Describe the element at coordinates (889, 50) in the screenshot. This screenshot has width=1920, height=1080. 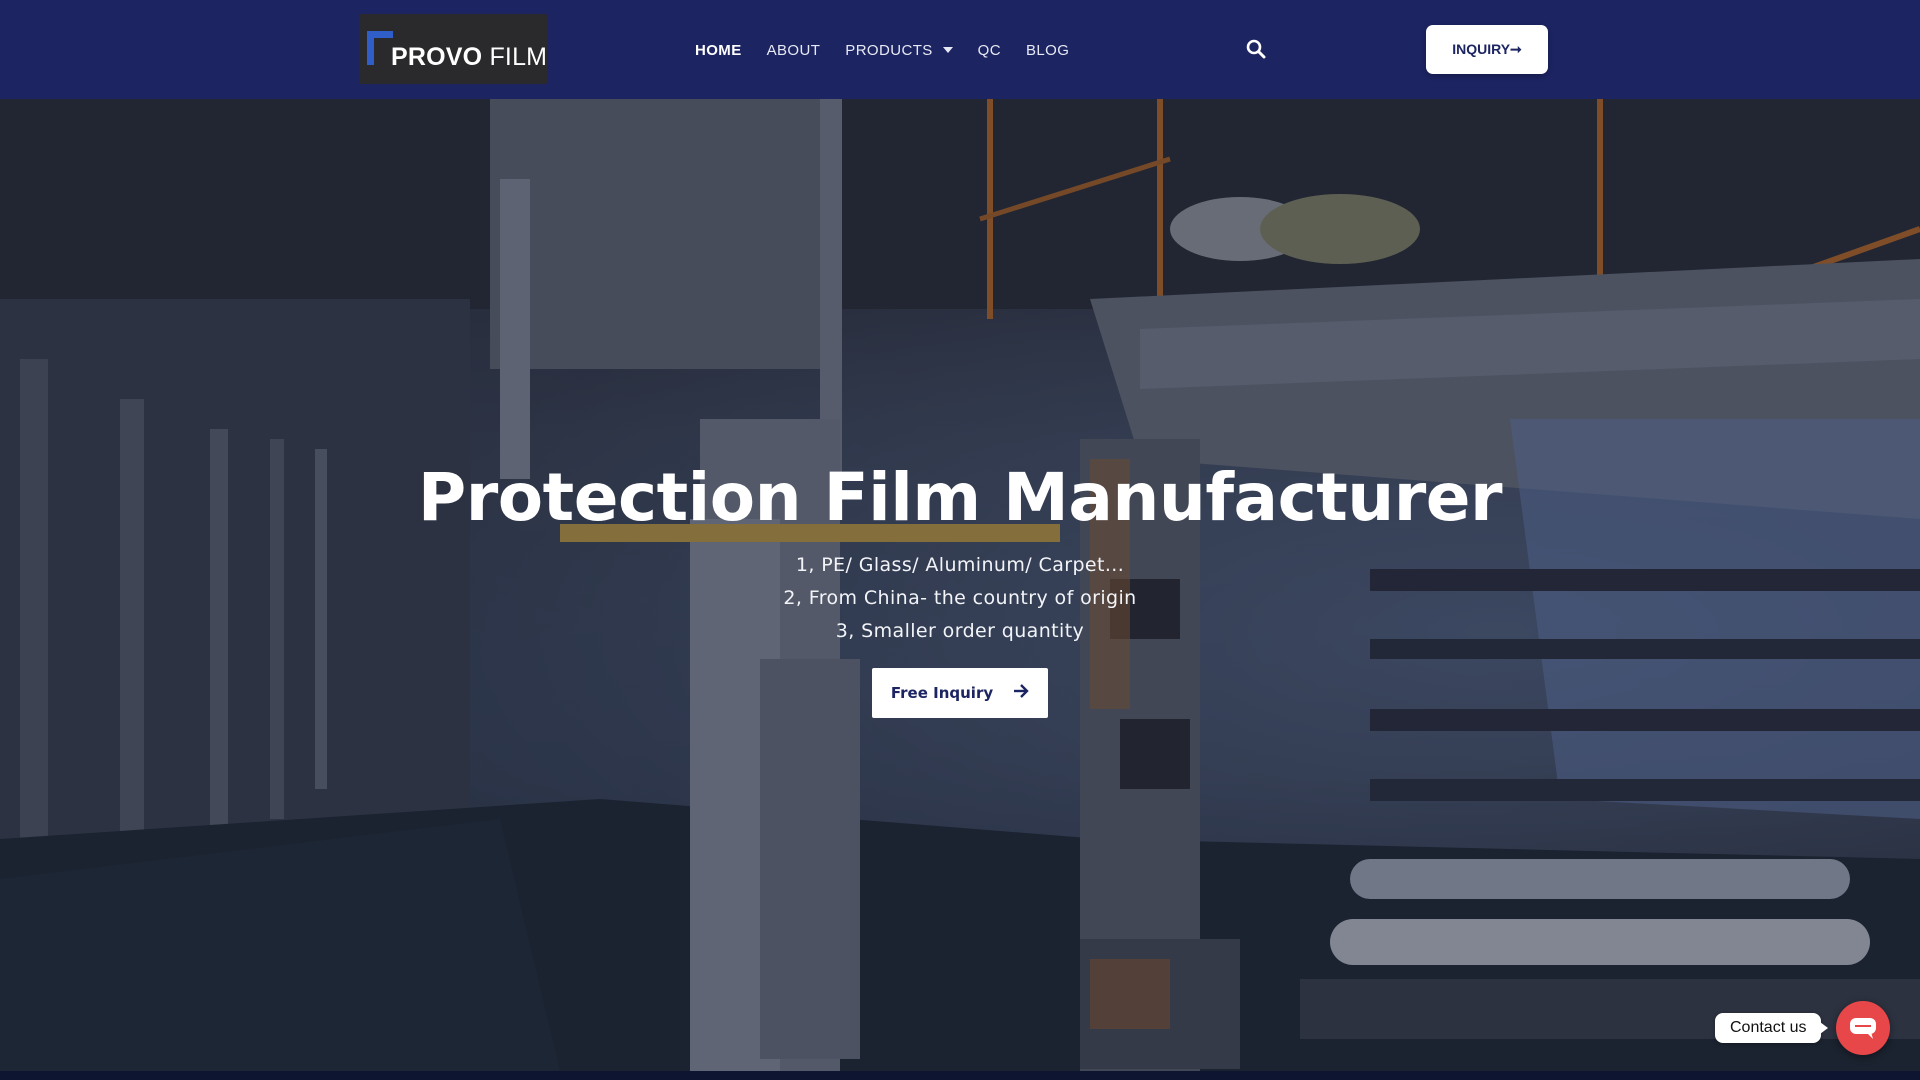
I see `nav-item-label: PRODUCTS` at that location.